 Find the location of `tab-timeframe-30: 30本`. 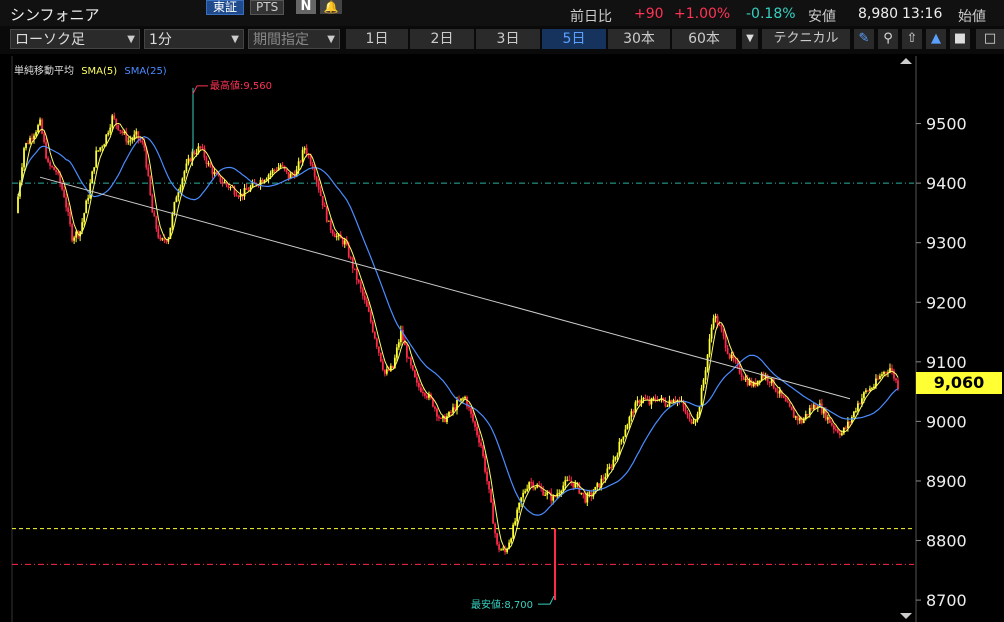

tab-timeframe-30: 30本 is located at coordinates (639, 39).